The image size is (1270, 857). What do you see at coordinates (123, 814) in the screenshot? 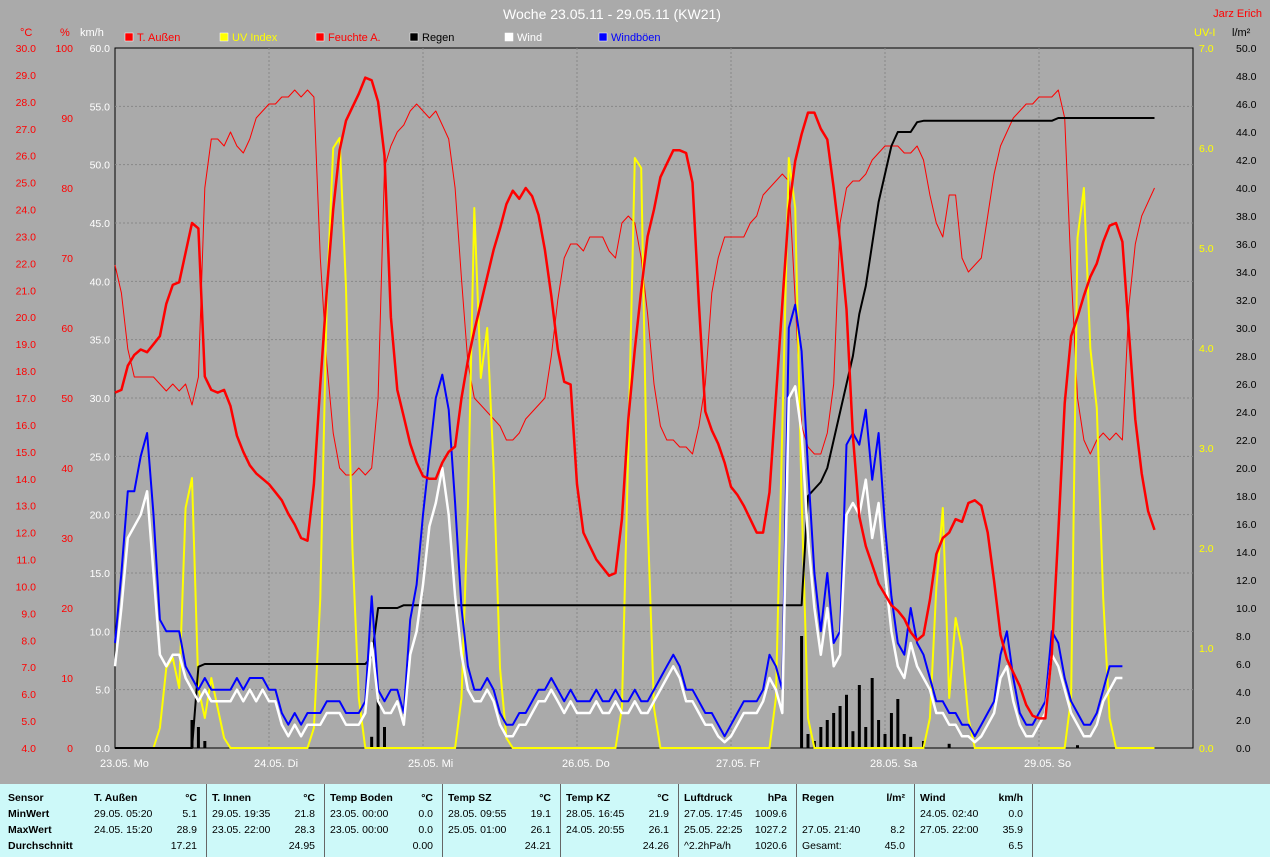
I see `stats-min-time: 29.05. 05:20` at bounding box center [123, 814].